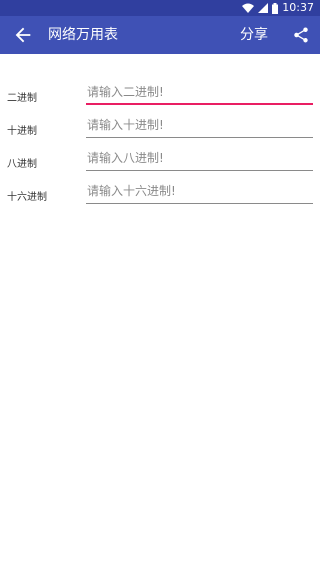  What do you see at coordinates (199, 125) in the screenshot?
I see `decimal-input` at bounding box center [199, 125].